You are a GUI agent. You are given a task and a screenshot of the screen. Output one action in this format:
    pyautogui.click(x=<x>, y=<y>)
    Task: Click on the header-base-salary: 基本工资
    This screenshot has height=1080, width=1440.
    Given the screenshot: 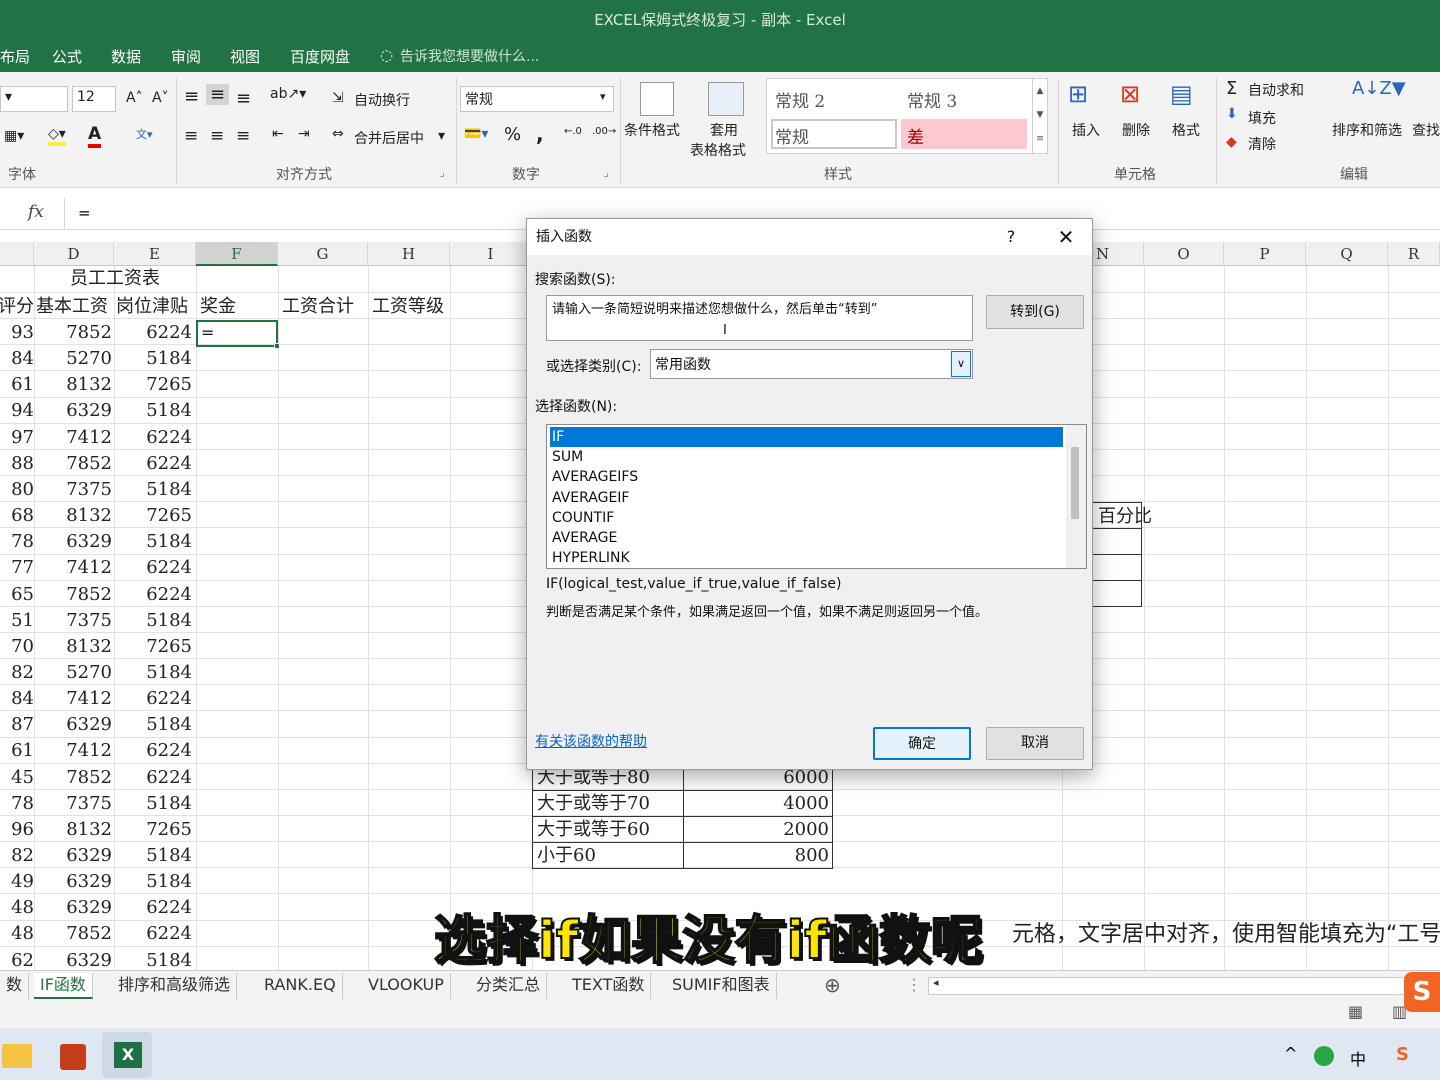 What is the action you would take?
    pyautogui.click(x=72, y=307)
    